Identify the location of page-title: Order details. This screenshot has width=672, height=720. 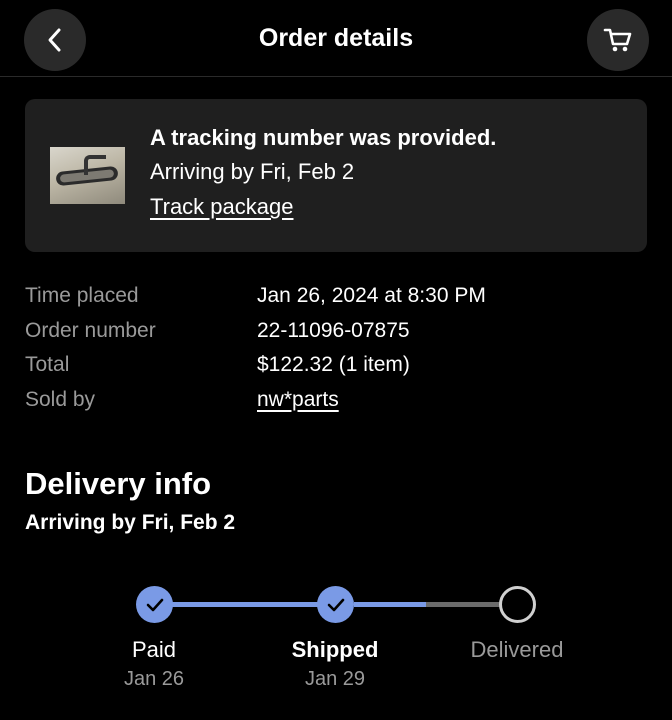
(336, 38).